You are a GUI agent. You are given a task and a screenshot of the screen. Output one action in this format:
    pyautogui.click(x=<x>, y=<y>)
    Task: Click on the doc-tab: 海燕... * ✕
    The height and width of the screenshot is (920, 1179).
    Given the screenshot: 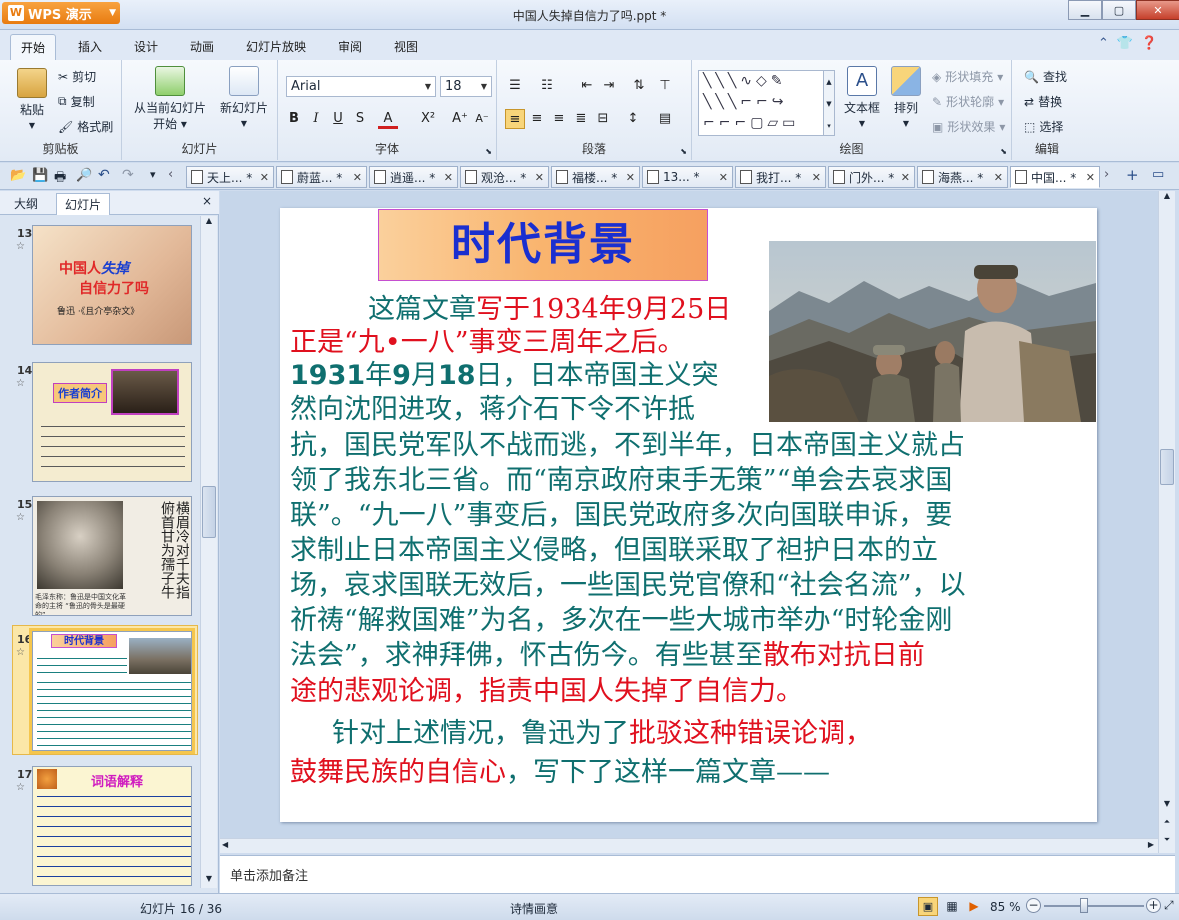 What is the action you would take?
    pyautogui.click(x=962, y=177)
    